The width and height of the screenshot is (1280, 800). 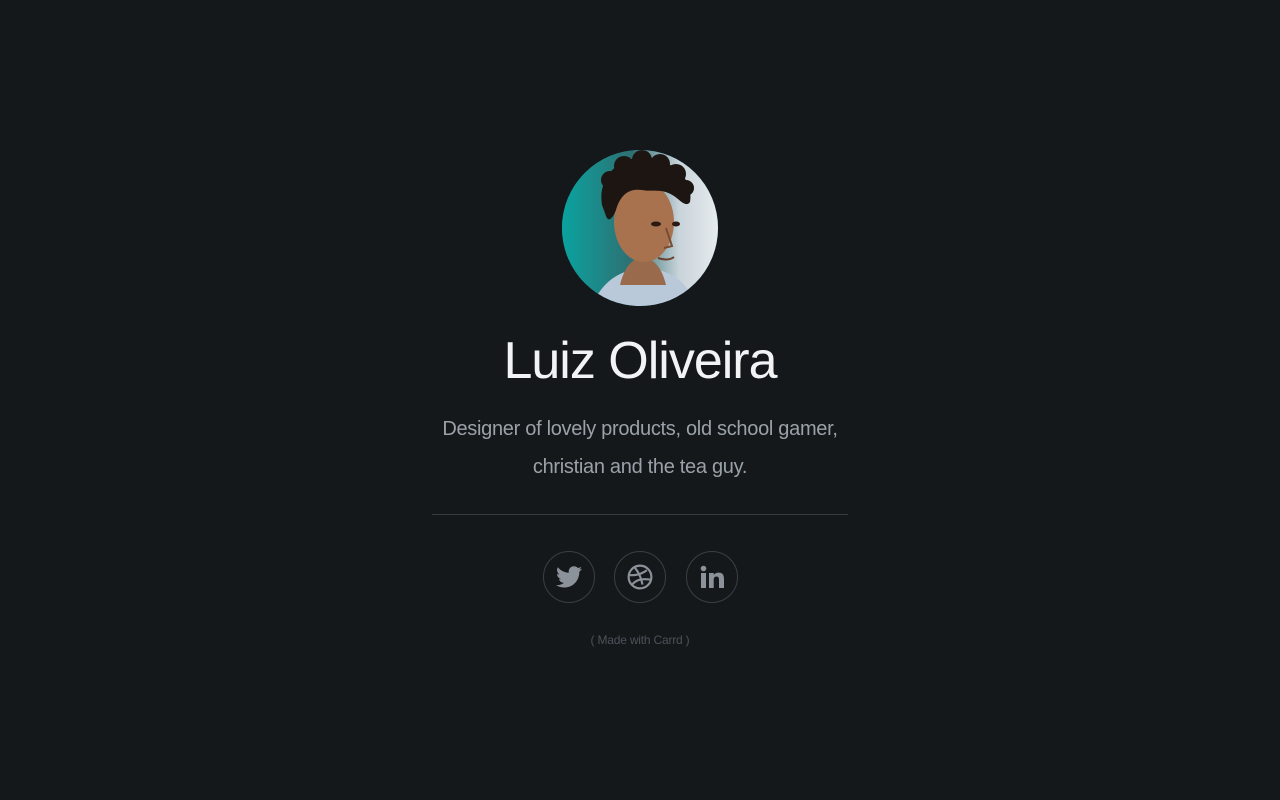 I want to click on twitter-link, so click(x=569, y=577).